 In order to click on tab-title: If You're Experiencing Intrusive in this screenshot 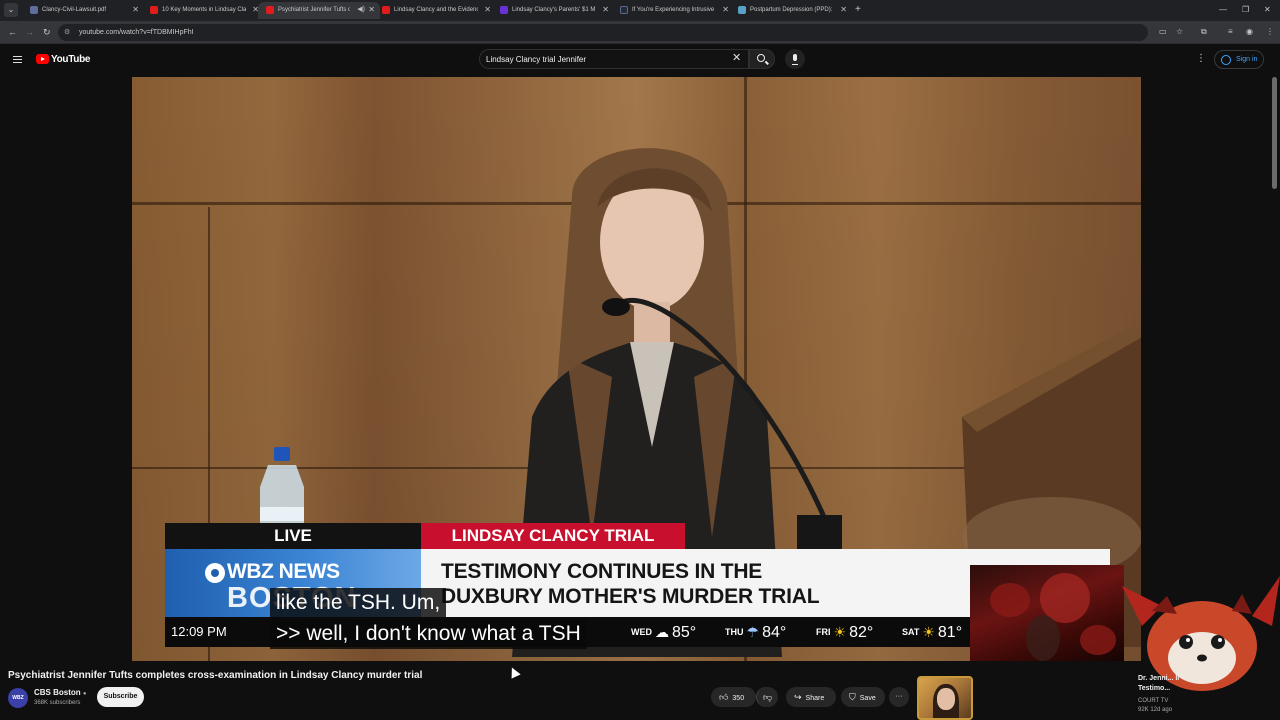, I will do `click(673, 10)`.